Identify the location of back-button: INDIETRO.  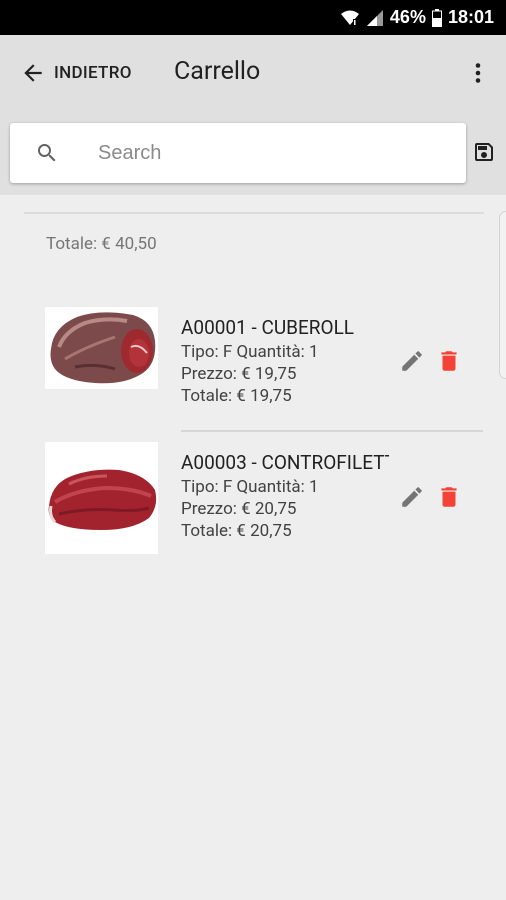
(76, 73).